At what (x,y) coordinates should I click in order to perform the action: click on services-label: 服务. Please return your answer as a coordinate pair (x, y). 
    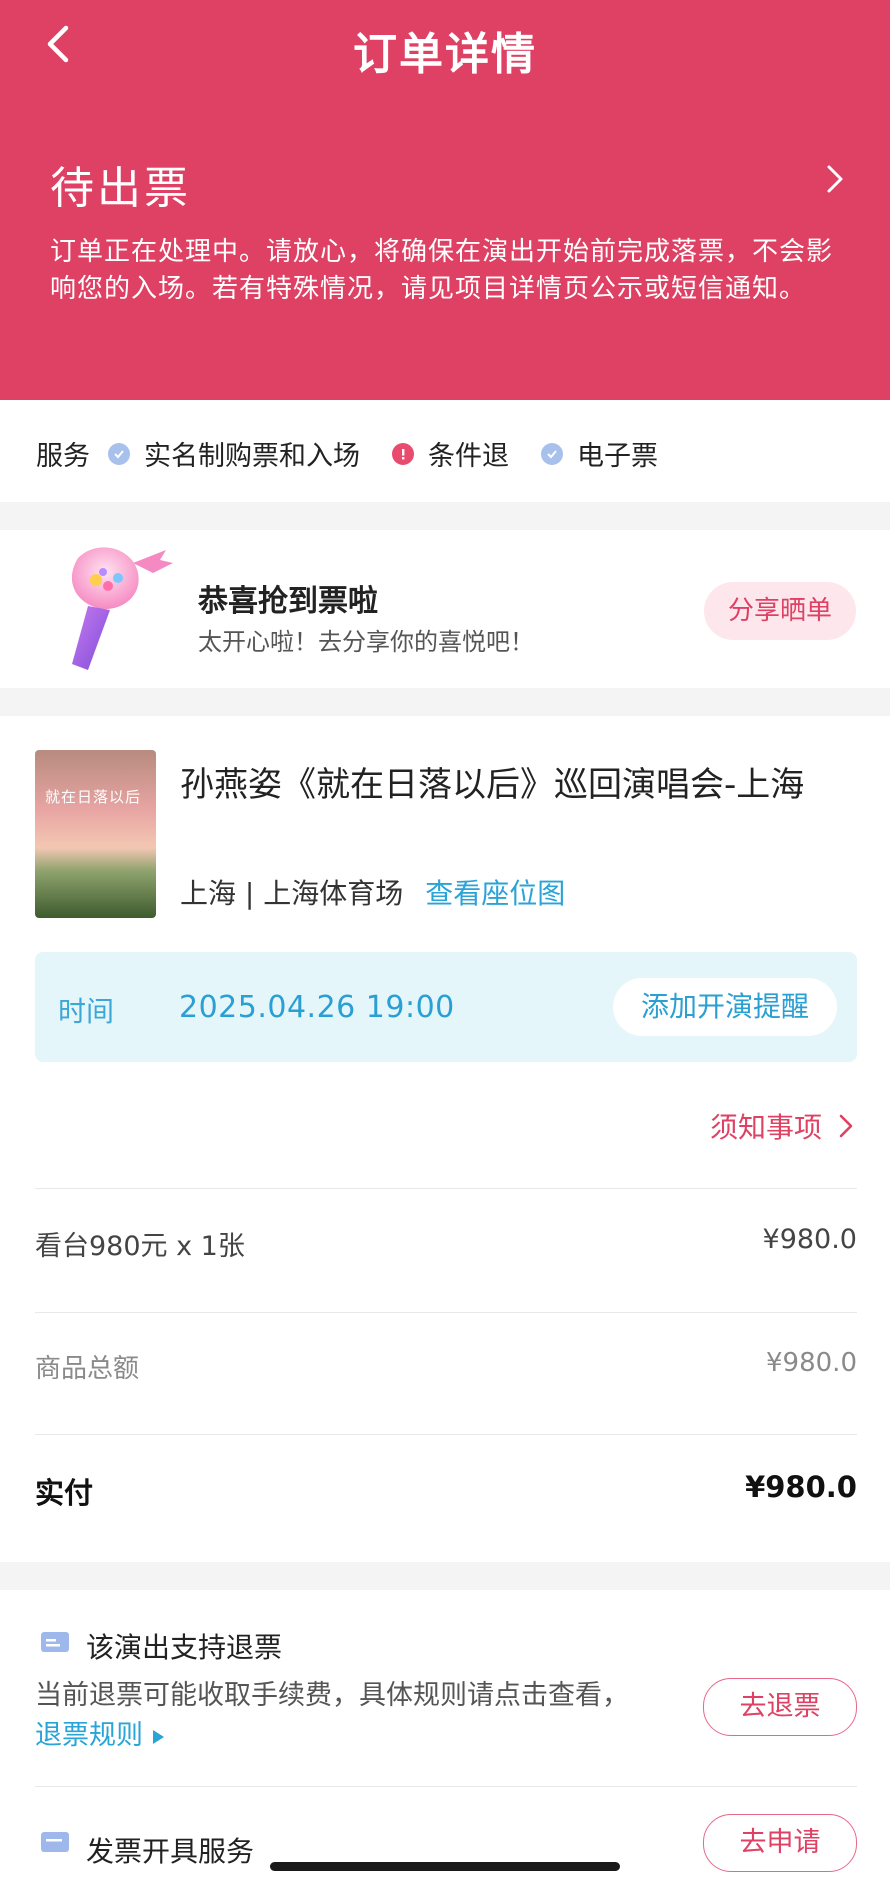
    Looking at the image, I should click on (63, 456).